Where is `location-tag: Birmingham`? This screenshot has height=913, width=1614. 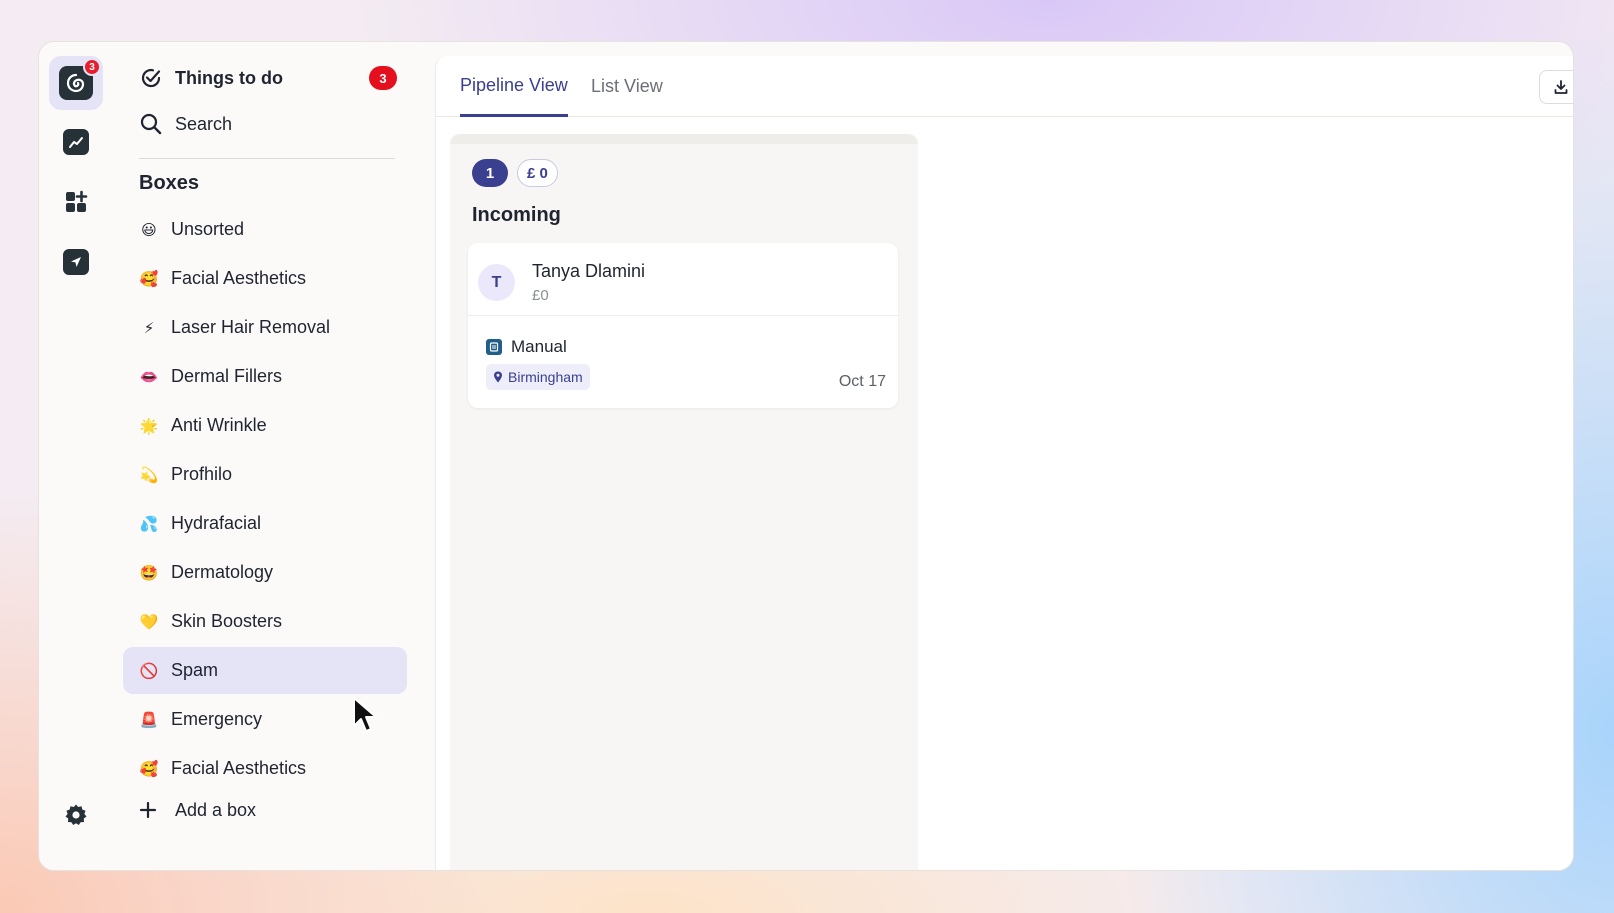 location-tag: Birmingham is located at coordinates (538, 377).